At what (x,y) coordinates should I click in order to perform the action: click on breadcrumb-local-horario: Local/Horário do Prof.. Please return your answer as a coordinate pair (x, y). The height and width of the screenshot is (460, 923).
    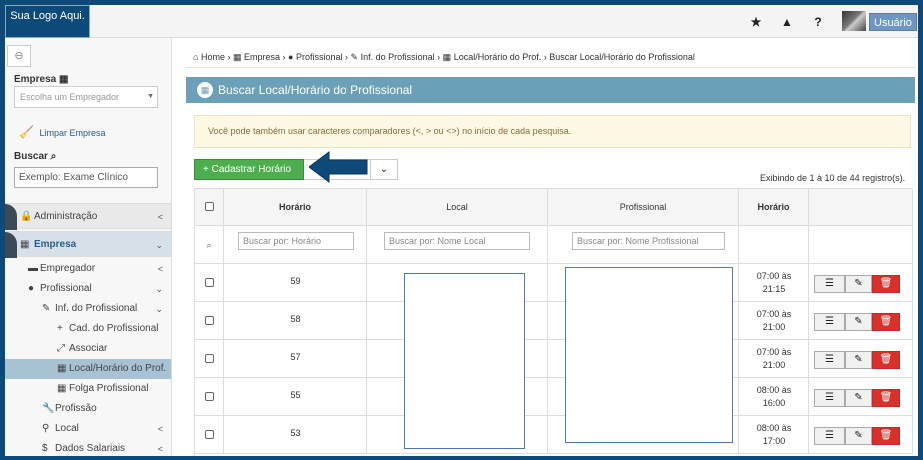
    Looking at the image, I should click on (498, 57).